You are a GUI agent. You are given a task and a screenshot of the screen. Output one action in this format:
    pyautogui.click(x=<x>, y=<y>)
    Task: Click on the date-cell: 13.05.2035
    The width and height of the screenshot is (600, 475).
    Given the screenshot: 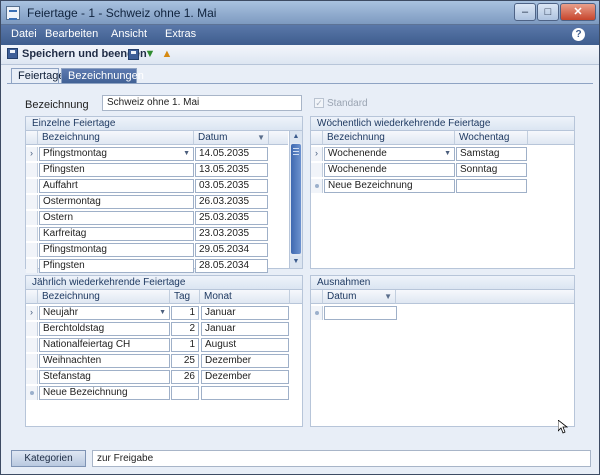 What is the action you would take?
    pyautogui.click(x=231, y=170)
    